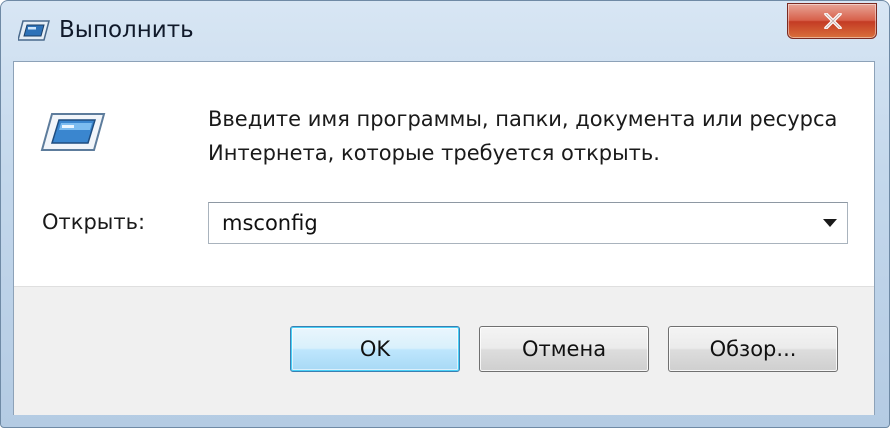  I want to click on title-bar: Выполнить, so click(445, 31).